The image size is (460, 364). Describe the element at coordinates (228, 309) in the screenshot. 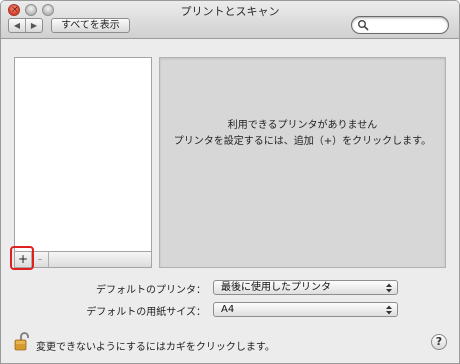

I see `default-paper-size-value: A4` at that location.